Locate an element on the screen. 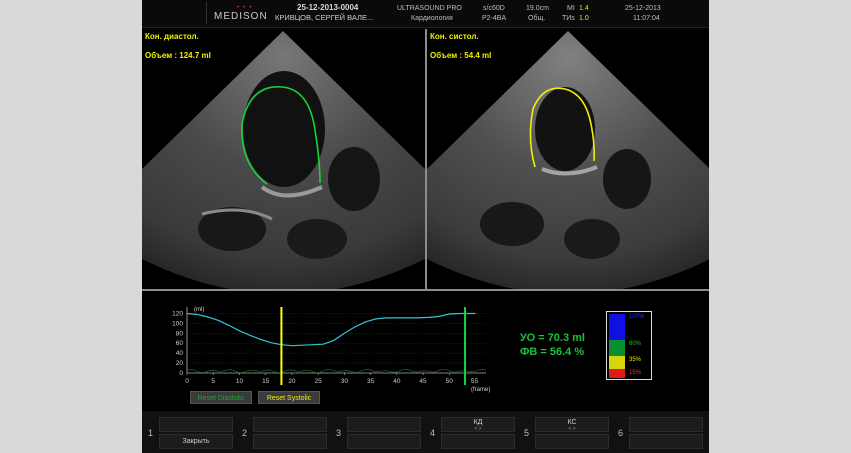  x-tick-label: 10 is located at coordinates (240, 381).